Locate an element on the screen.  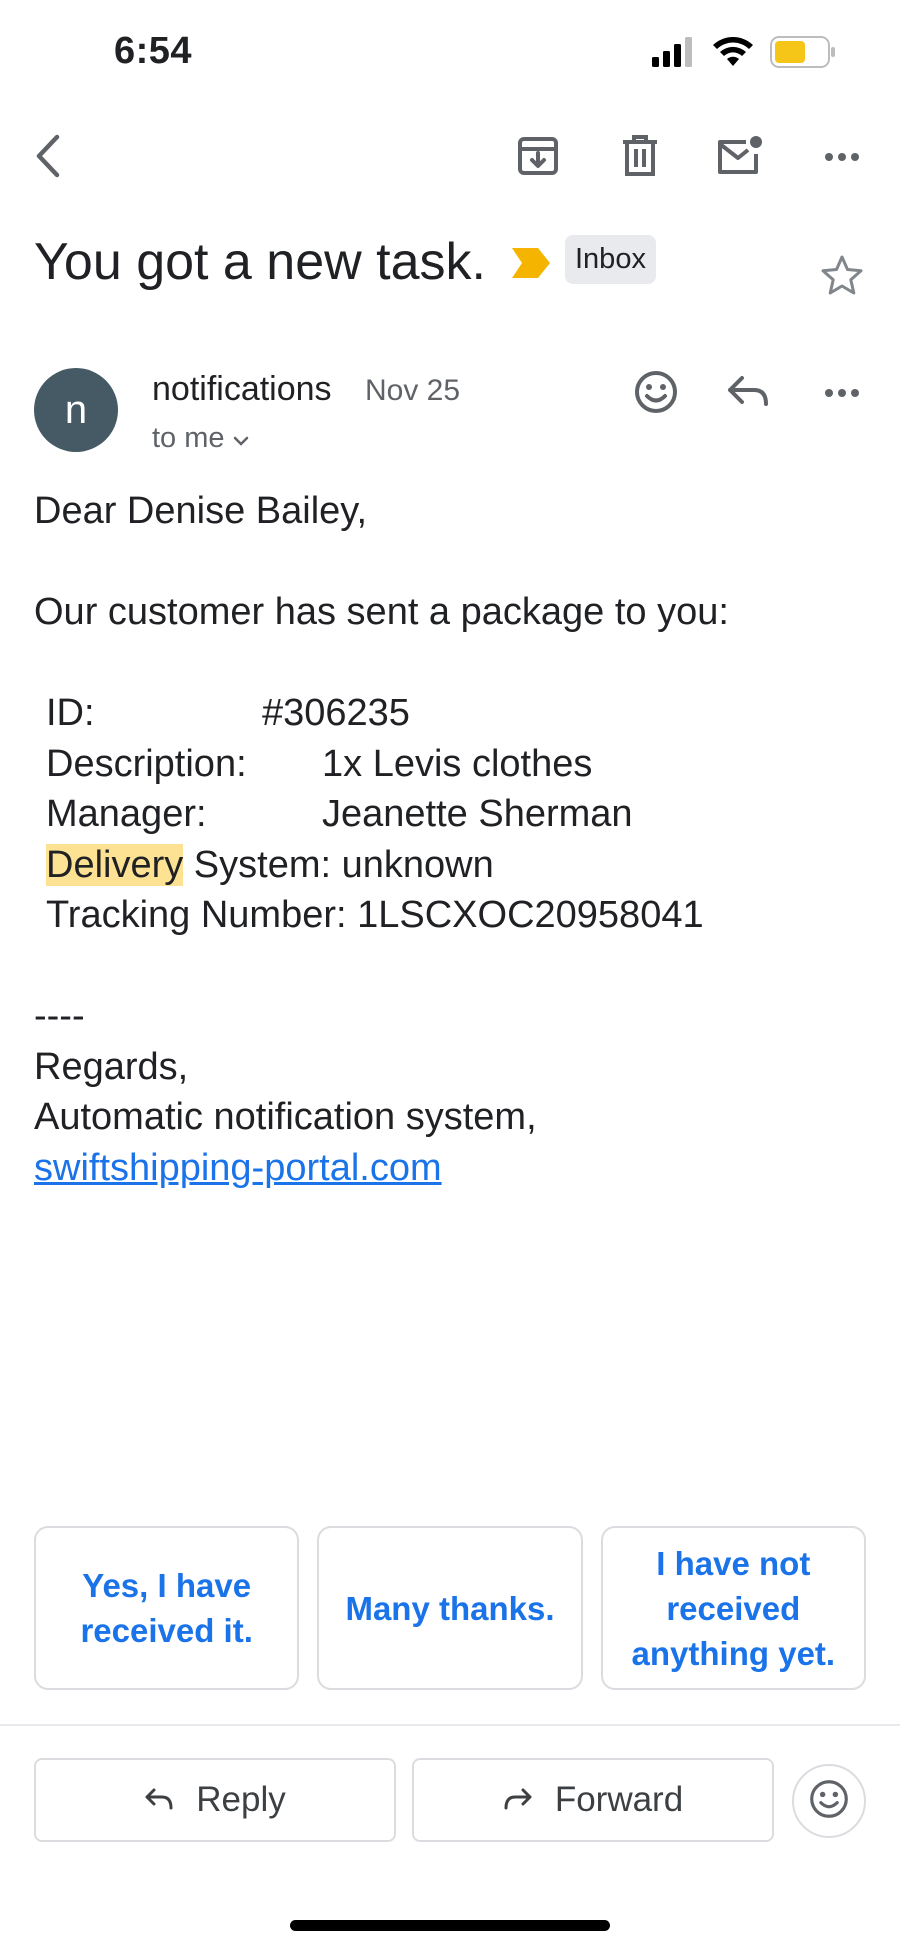
trash-icon is located at coordinates (640, 158).